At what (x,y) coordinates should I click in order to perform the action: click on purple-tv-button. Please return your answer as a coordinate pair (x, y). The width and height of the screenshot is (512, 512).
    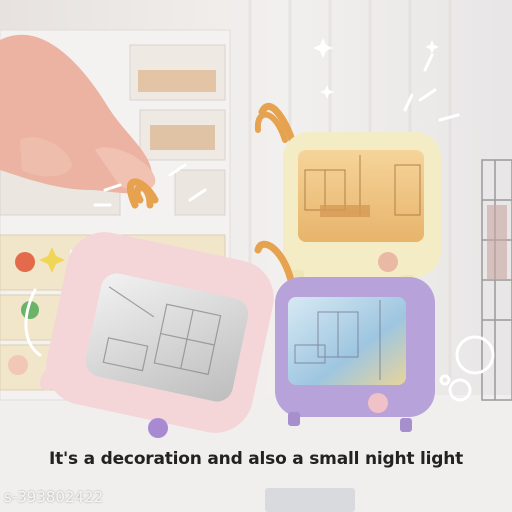
    Looking at the image, I should click on (378, 403).